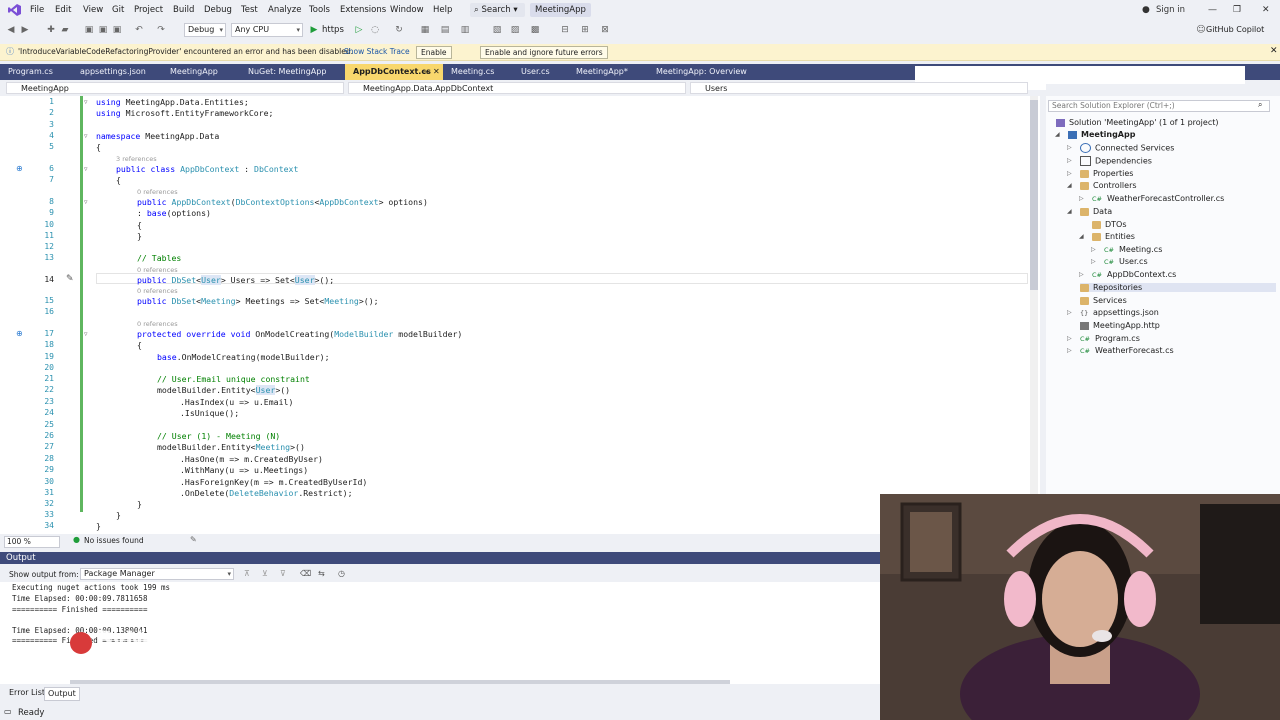  What do you see at coordinates (377, 51) in the screenshot?
I see `show-stack-trace-link: Show Stack Trace` at bounding box center [377, 51].